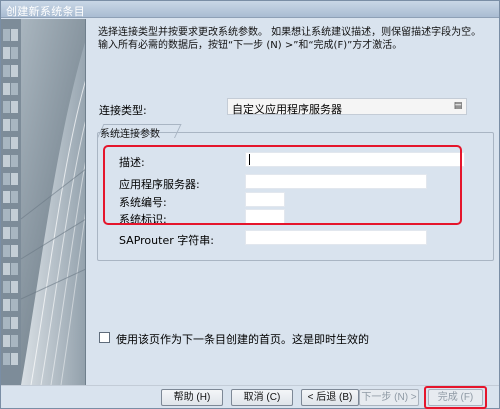  What do you see at coordinates (355, 159) in the screenshot?
I see `description-input` at bounding box center [355, 159].